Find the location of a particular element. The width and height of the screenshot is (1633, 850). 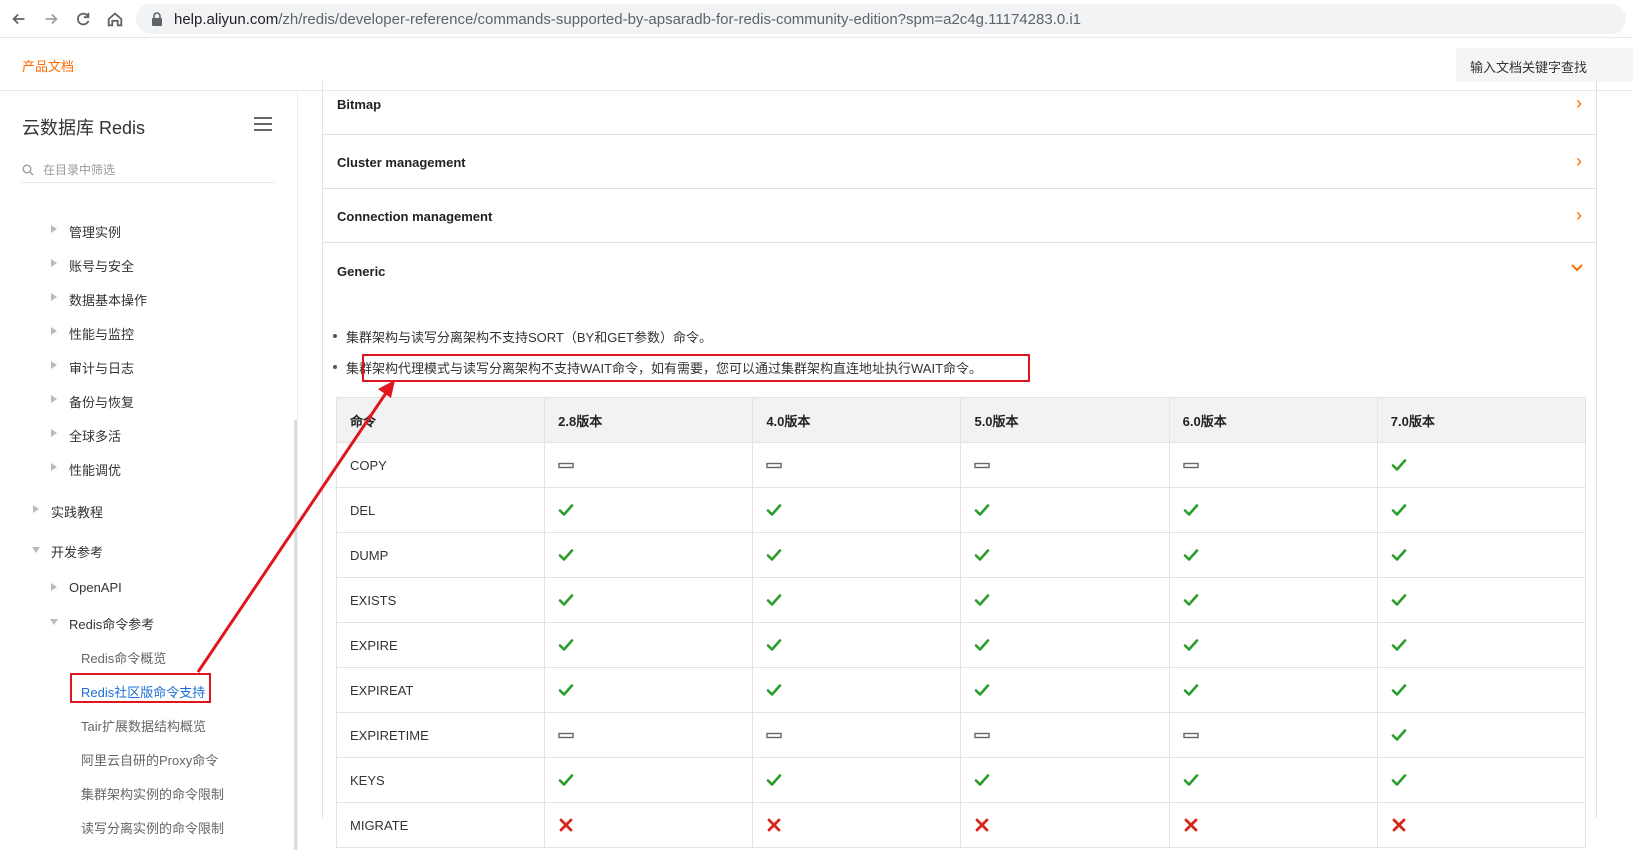

sidebar-item-manage-instance: 管理实例 is located at coordinates (86, 231).